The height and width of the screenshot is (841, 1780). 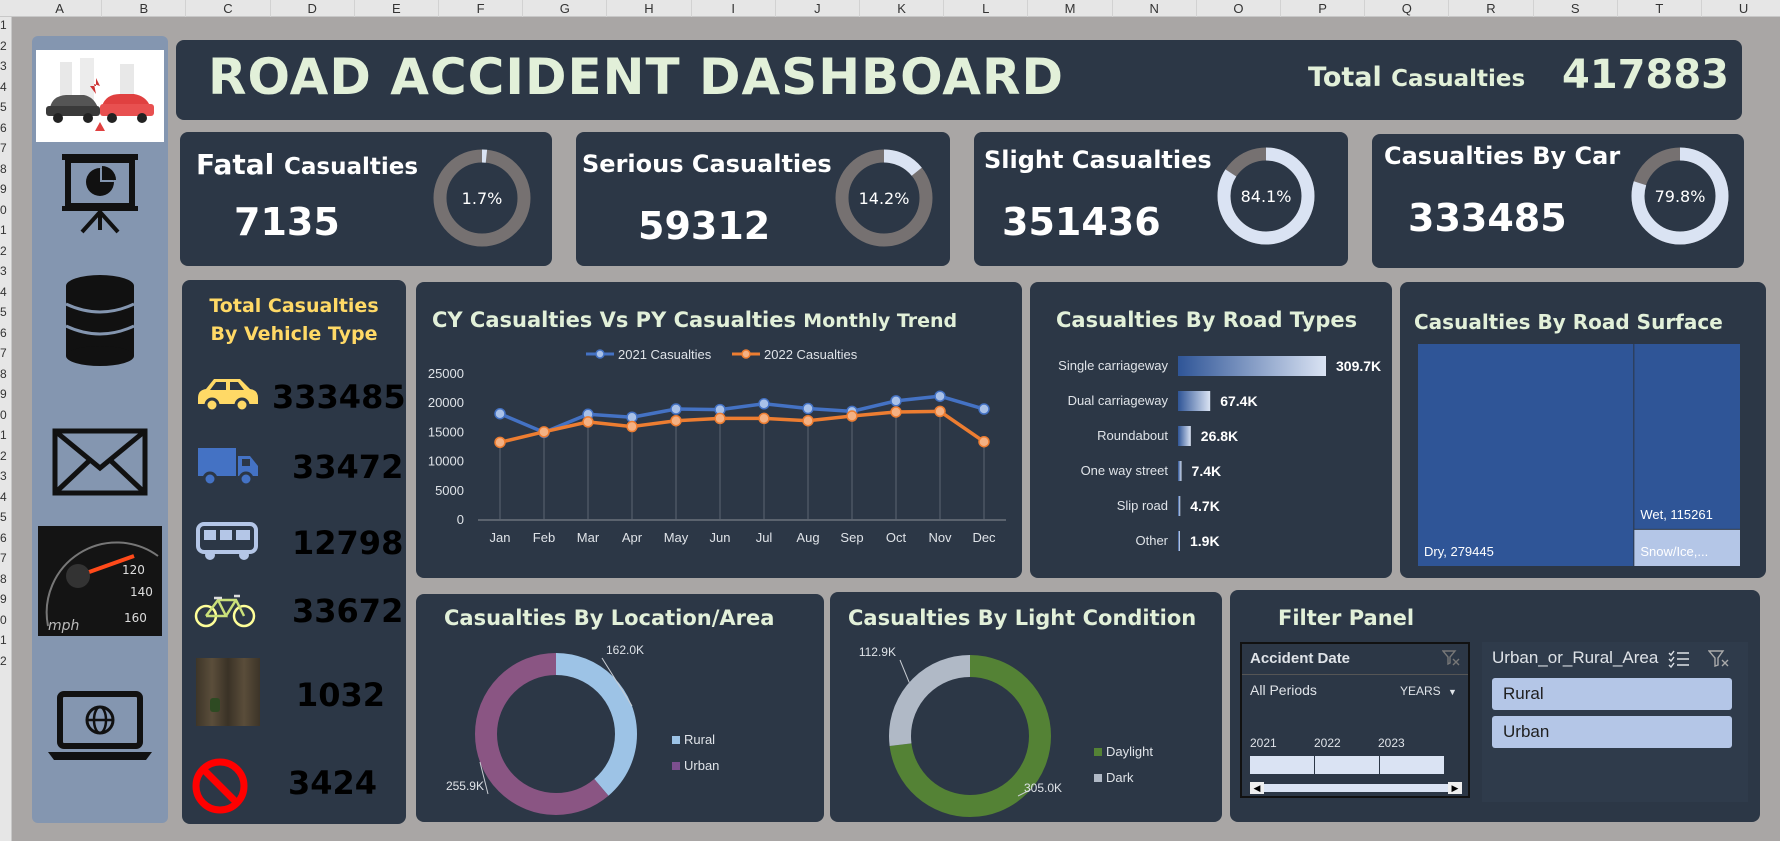 I want to click on column-header-Q: Q, so click(x=1407, y=8).